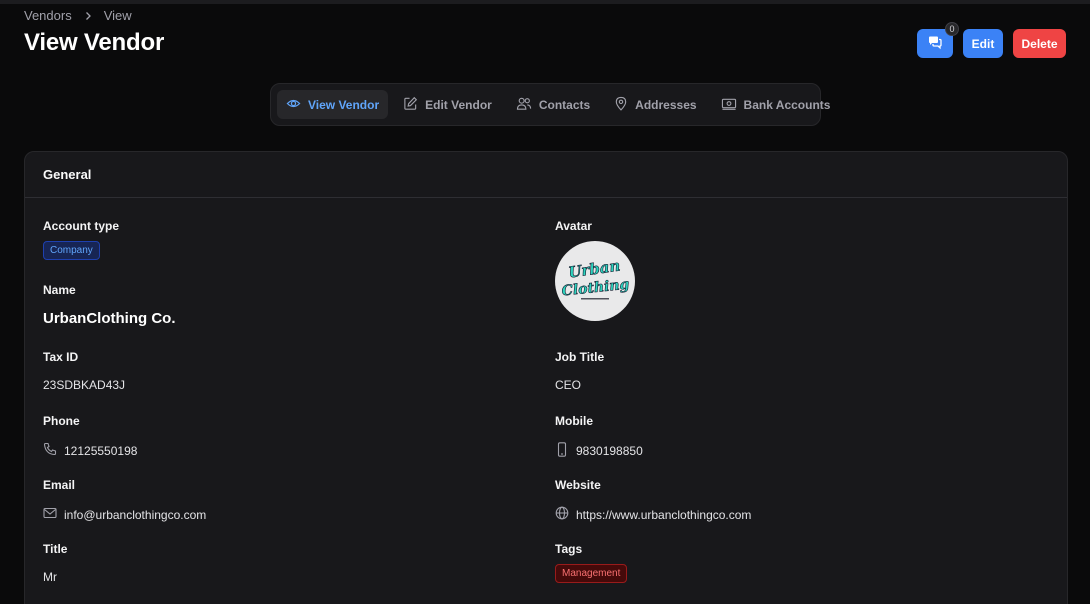  What do you see at coordinates (84, 385) in the screenshot?
I see `tax-id-value: 23SDBKAD43J` at bounding box center [84, 385].